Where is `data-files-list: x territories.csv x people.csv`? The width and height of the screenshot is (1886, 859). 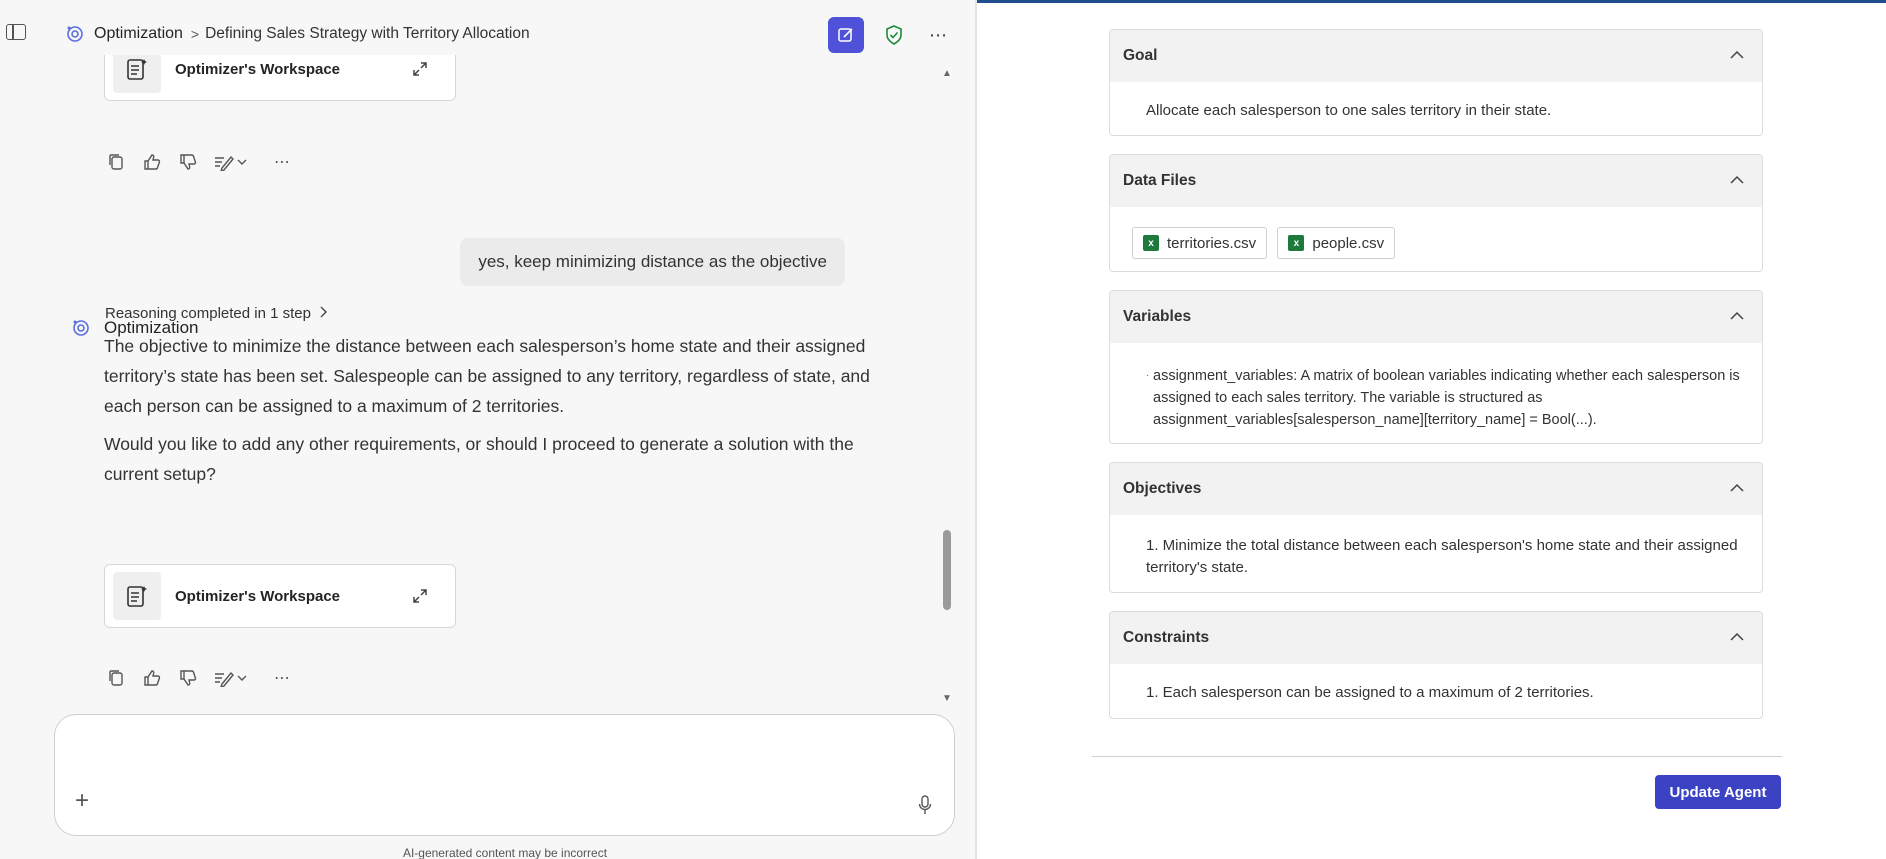 data-files-list: x territories.csv x people.csv is located at coordinates (1436, 233).